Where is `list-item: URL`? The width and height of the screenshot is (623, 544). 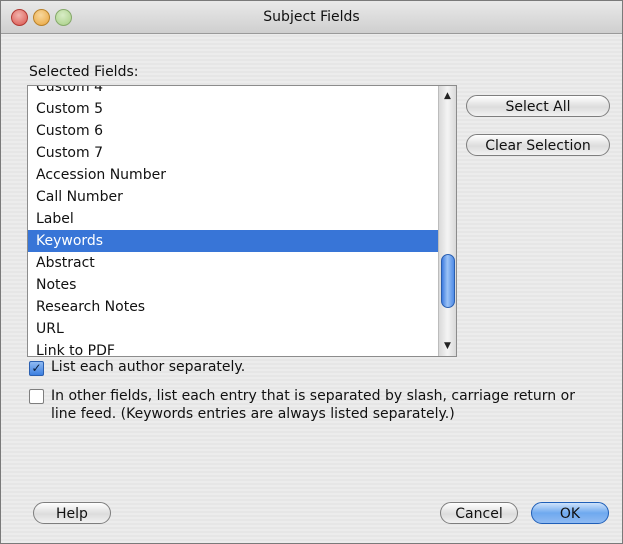
list-item: URL is located at coordinates (233, 329).